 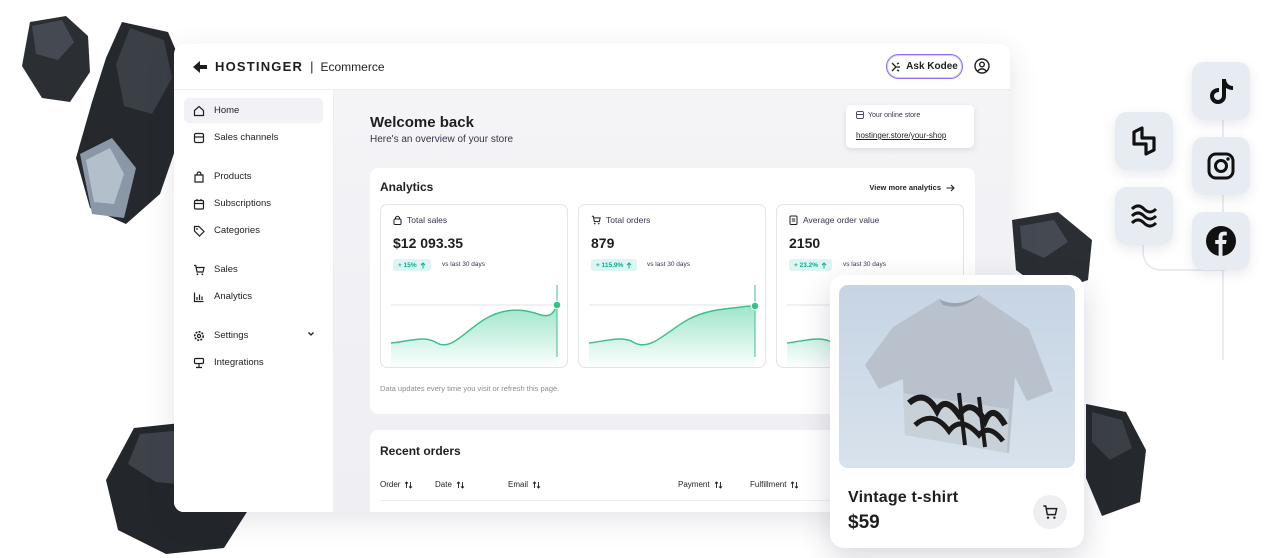 I want to click on hostinger-tile, so click(x=1144, y=141).